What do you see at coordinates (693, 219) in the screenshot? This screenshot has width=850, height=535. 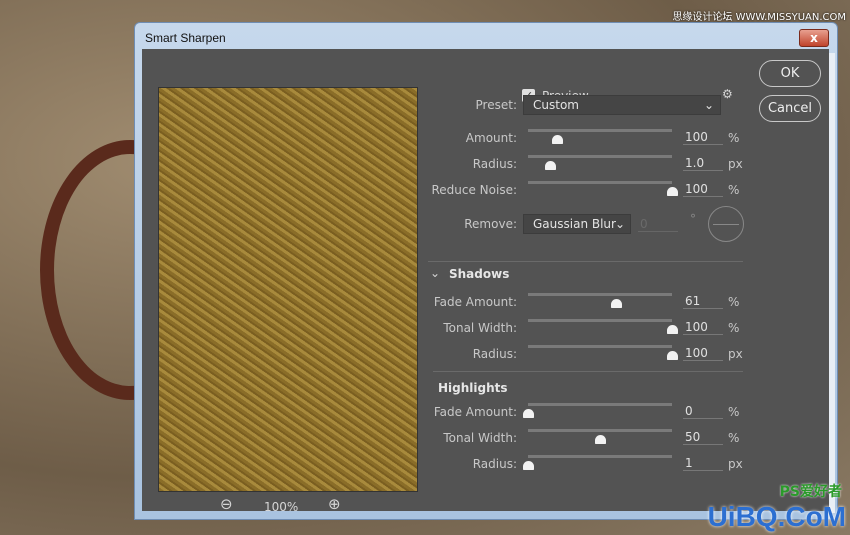 I see `angle-unit: °` at bounding box center [693, 219].